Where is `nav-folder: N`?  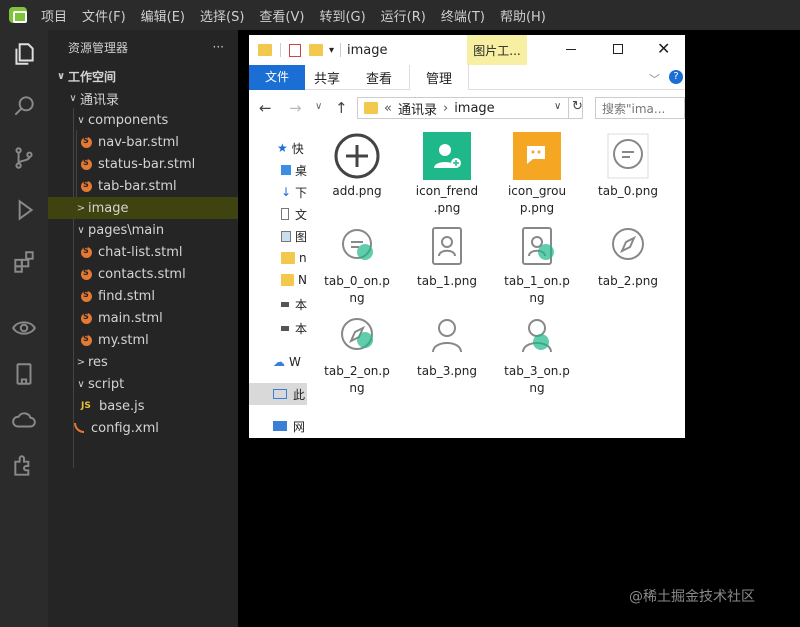
nav-folder: N is located at coordinates (278, 280).